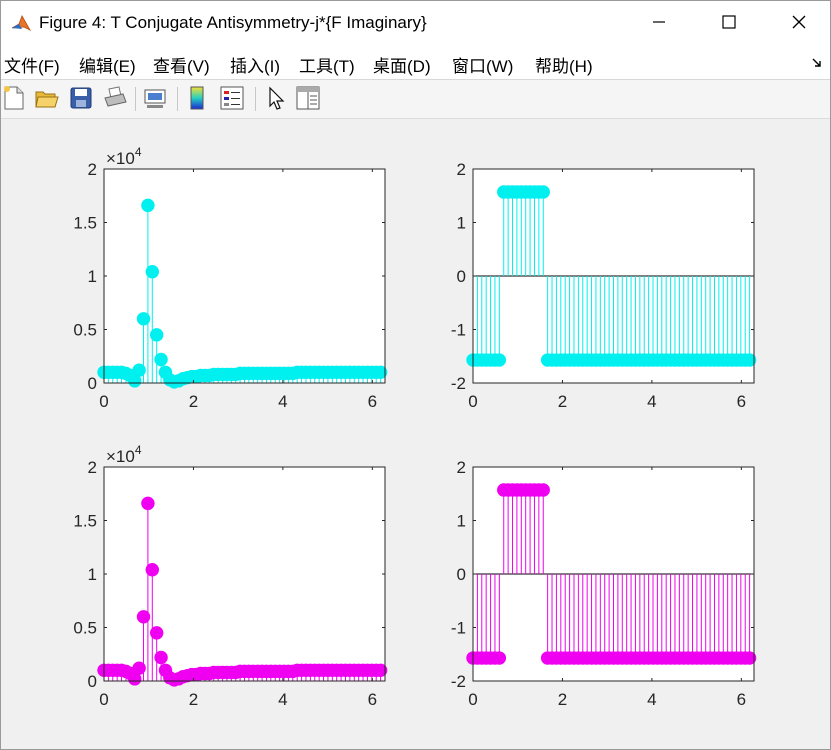 The width and height of the screenshot is (831, 750). I want to click on axes-3: 0 2 4 6 0 0.5 1 1.5 2 ×104, so click(230, 576).